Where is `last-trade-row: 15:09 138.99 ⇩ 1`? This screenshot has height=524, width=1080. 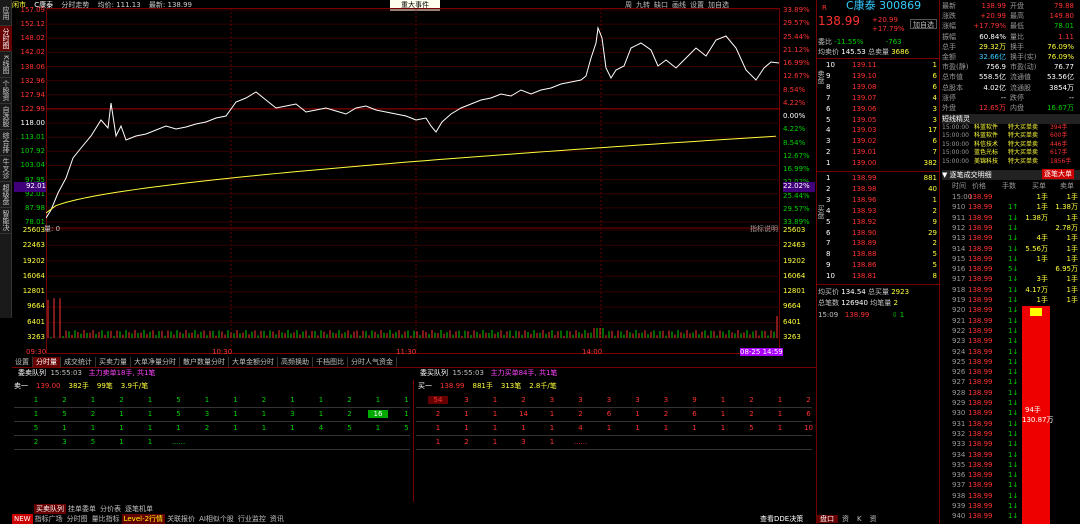
last-trade-row: 15:09 138.99 ⇩ 1 is located at coordinates (861, 315).